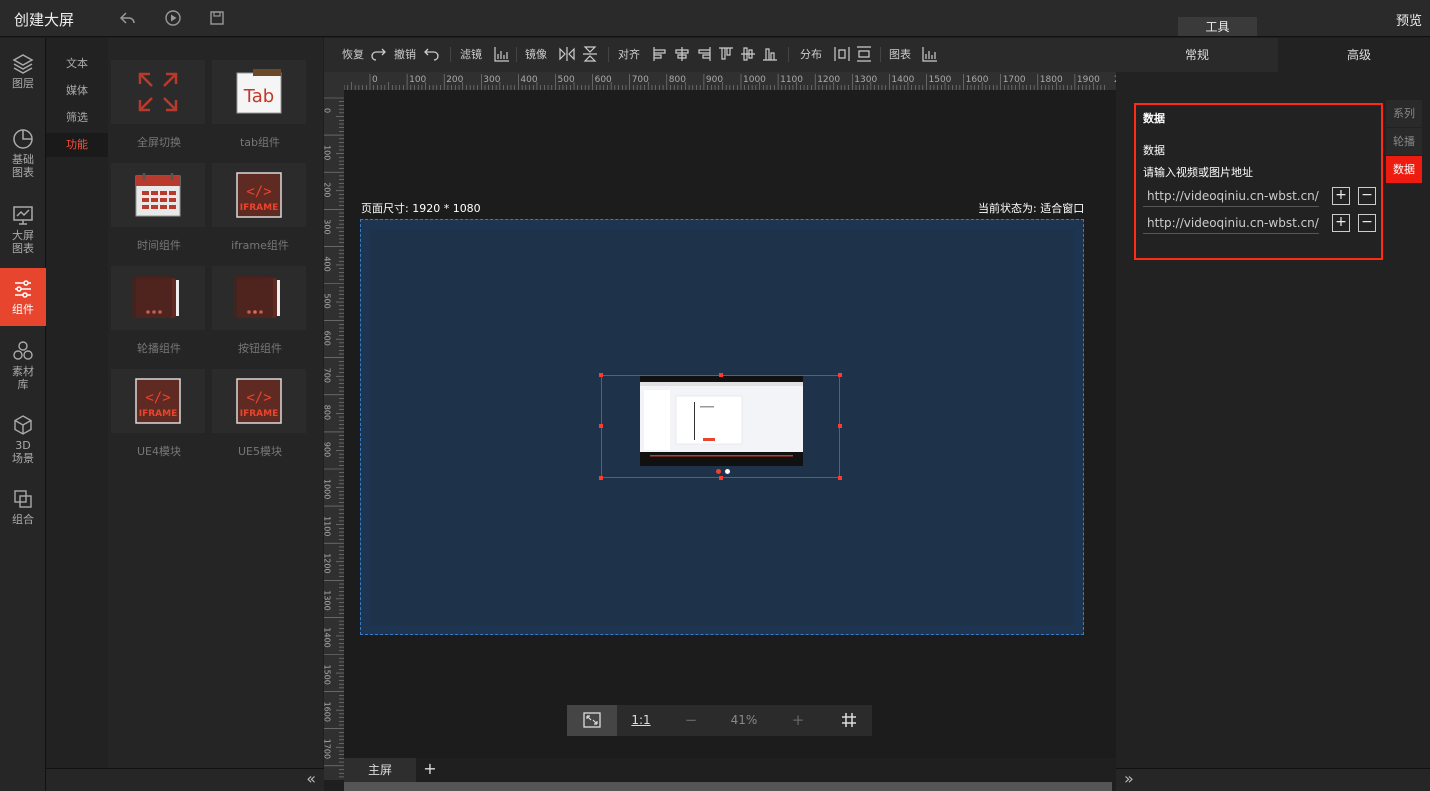 The image size is (1430, 791). I want to click on redo-icon, so click(378, 54).